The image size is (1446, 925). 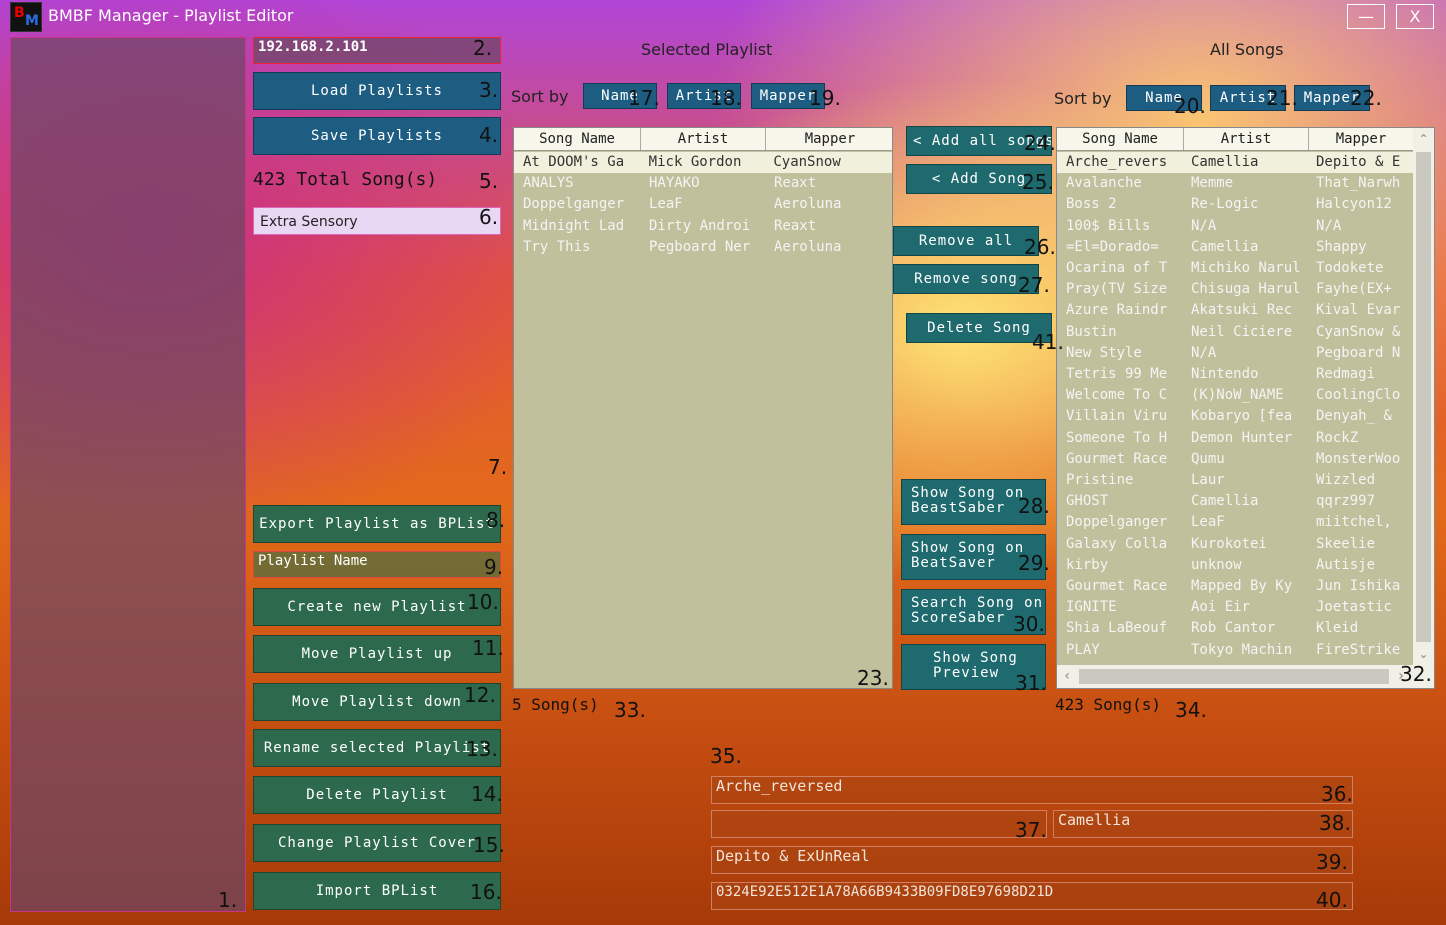 I want to click on window-title: BMBF Manager - Playlist Editor, so click(x=171, y=15).